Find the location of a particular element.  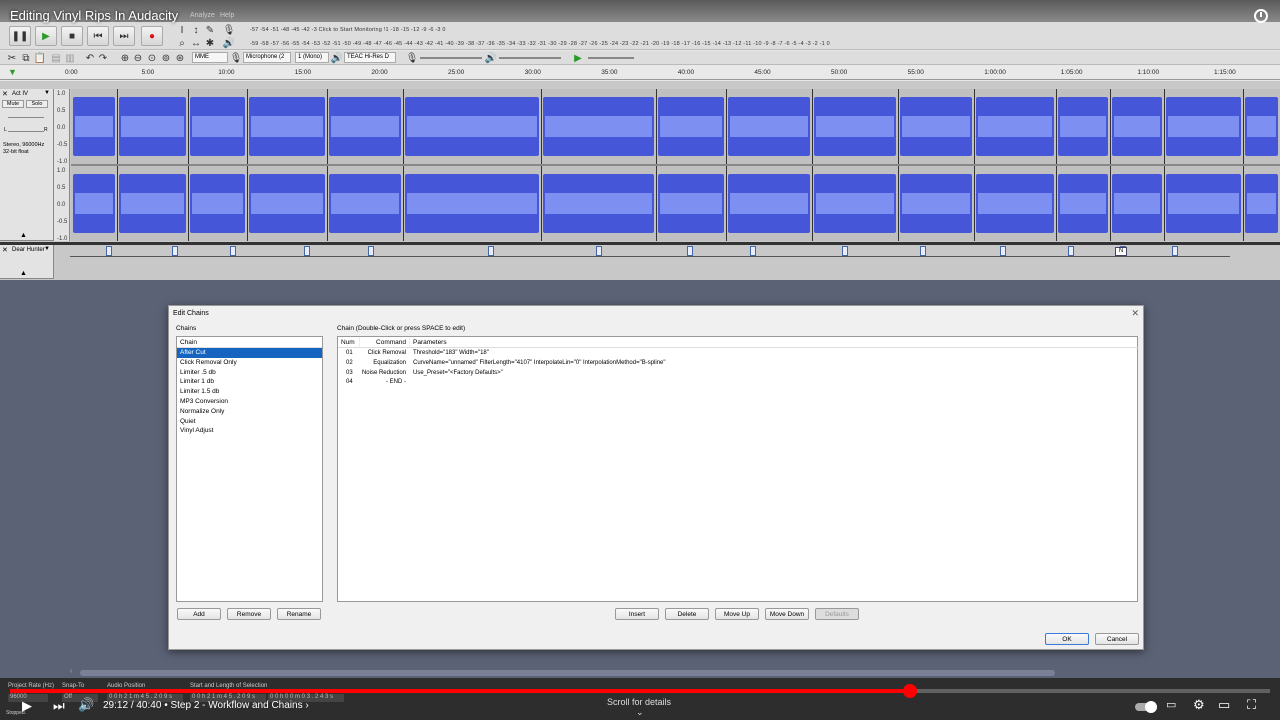

label-n: N is located at coordinates (1121, 251).